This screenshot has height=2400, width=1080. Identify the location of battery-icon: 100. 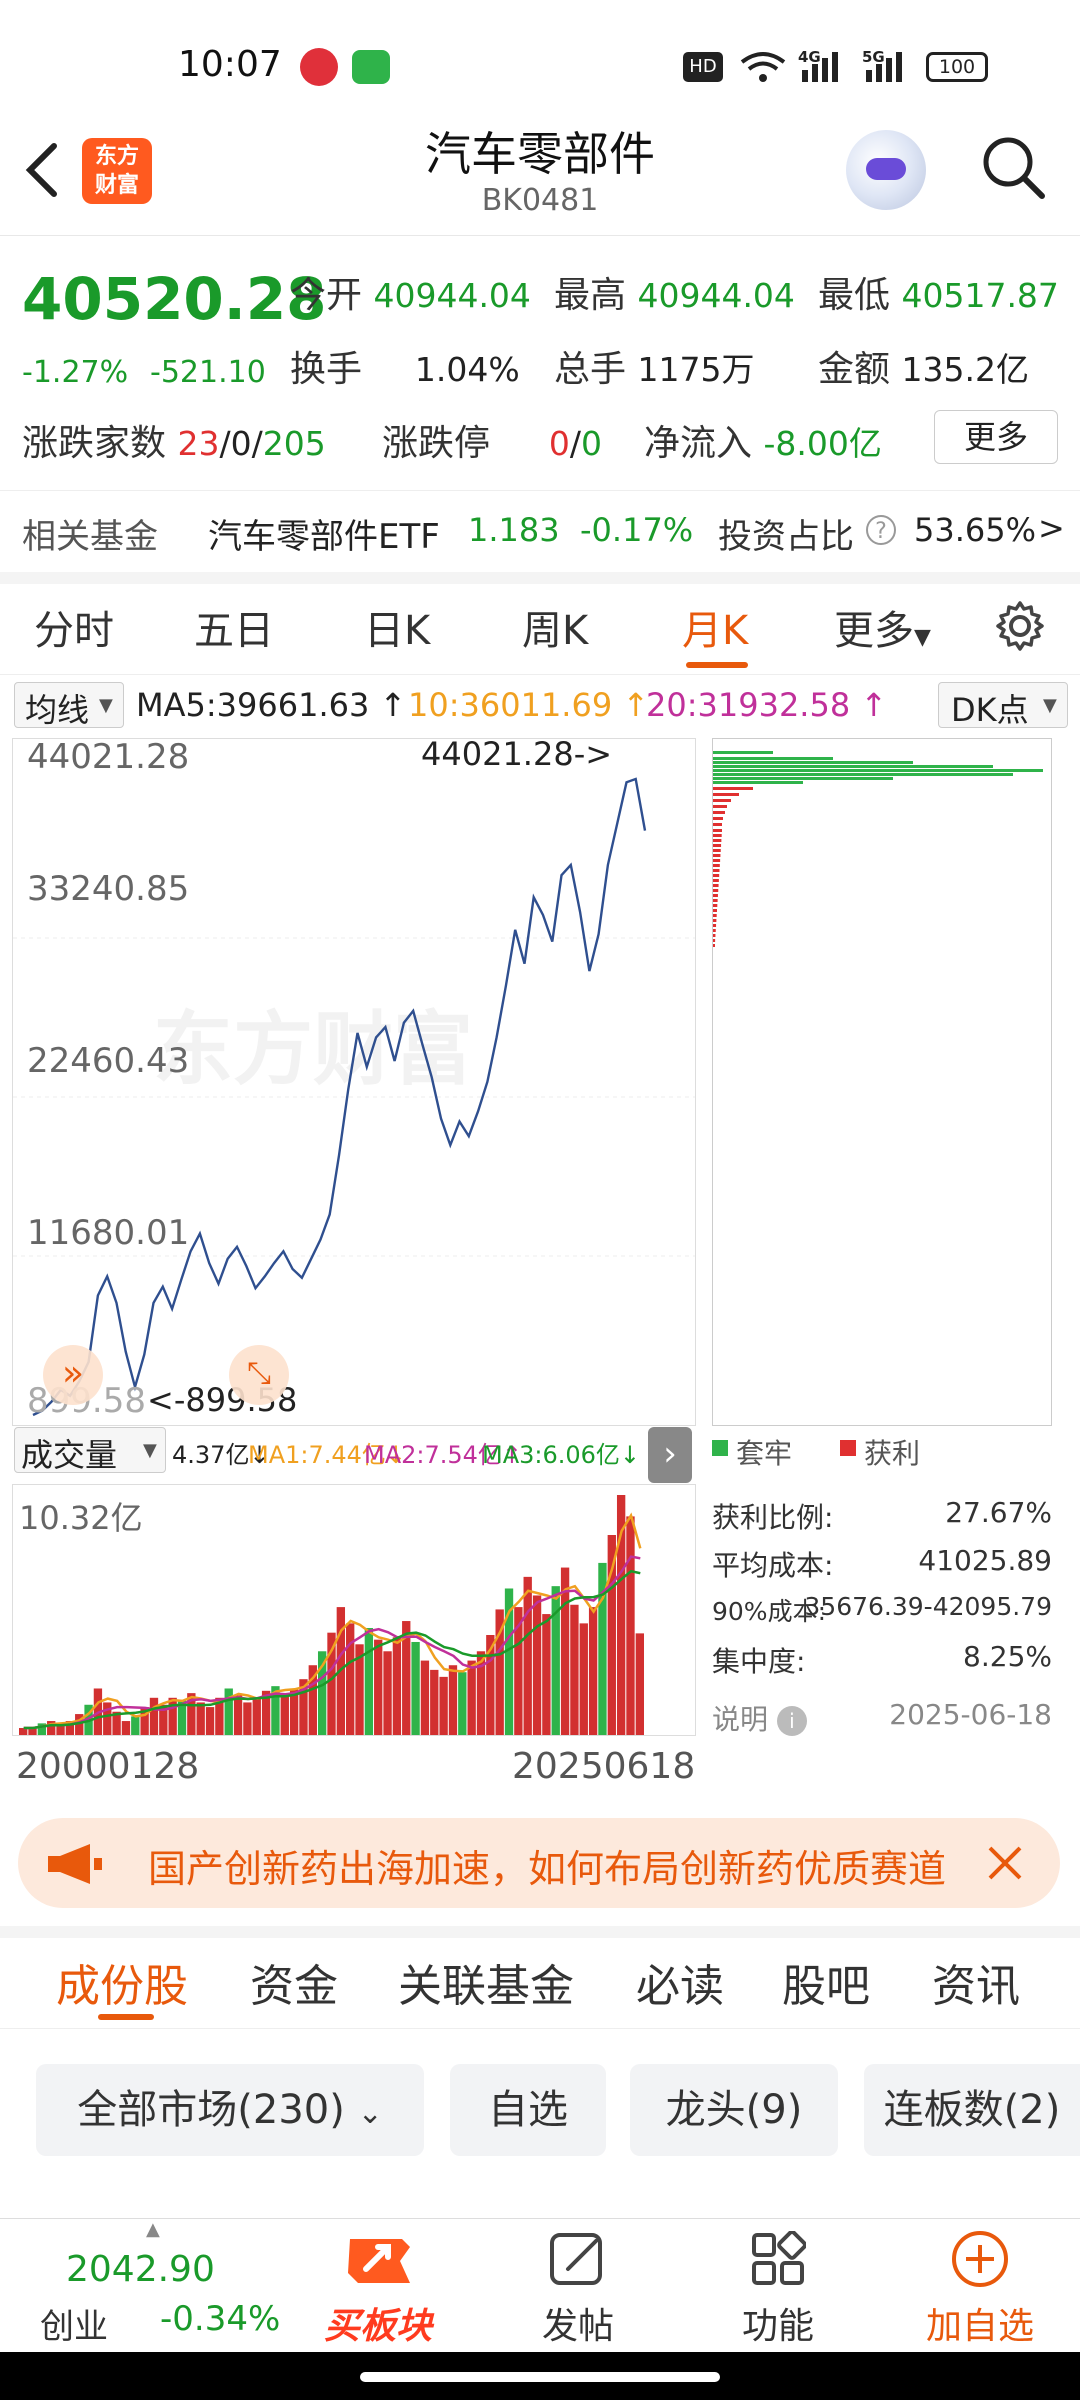
(957, 67).